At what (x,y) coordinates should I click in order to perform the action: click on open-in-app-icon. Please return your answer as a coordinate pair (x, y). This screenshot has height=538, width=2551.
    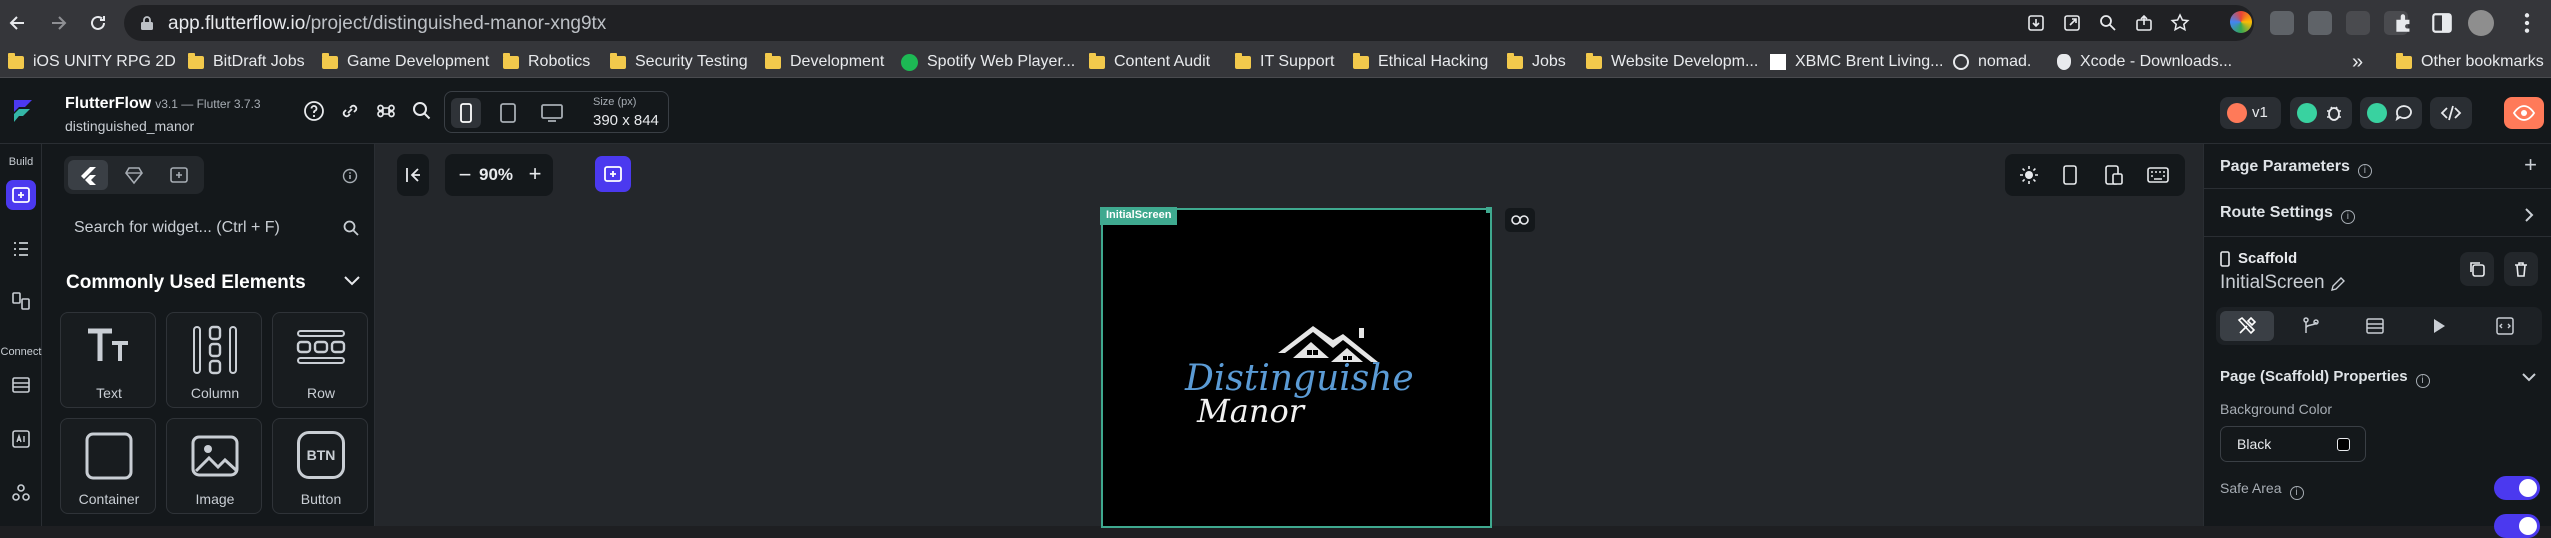
    Looking at the image, I should click on (2072, 23).